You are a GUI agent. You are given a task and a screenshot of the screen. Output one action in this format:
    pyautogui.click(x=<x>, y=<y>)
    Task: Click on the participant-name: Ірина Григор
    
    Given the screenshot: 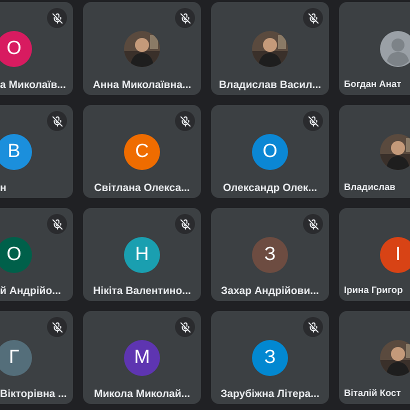 What is the action you would take?
    pyautogui.click(x=373, y=290)
    